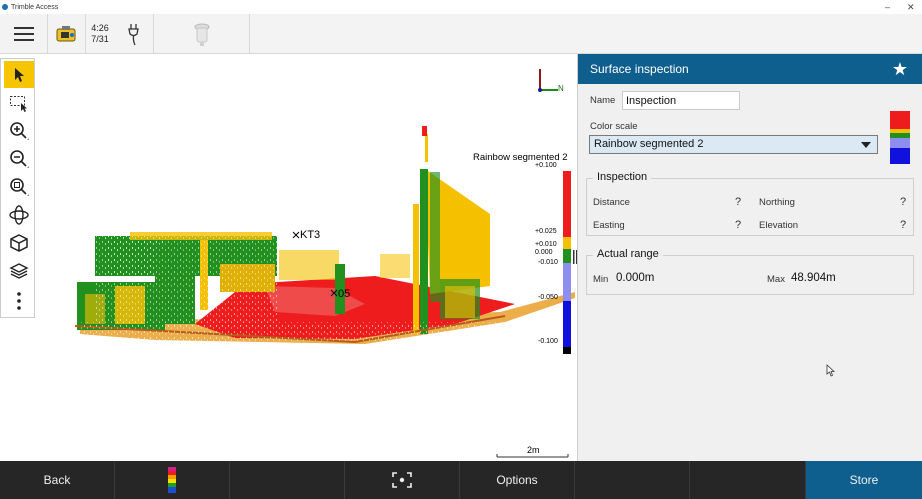  What do you see at coordinates (831, 370) in the screenshot?
I see `mouse-cursor-icon` at bounding box center [831, 370].